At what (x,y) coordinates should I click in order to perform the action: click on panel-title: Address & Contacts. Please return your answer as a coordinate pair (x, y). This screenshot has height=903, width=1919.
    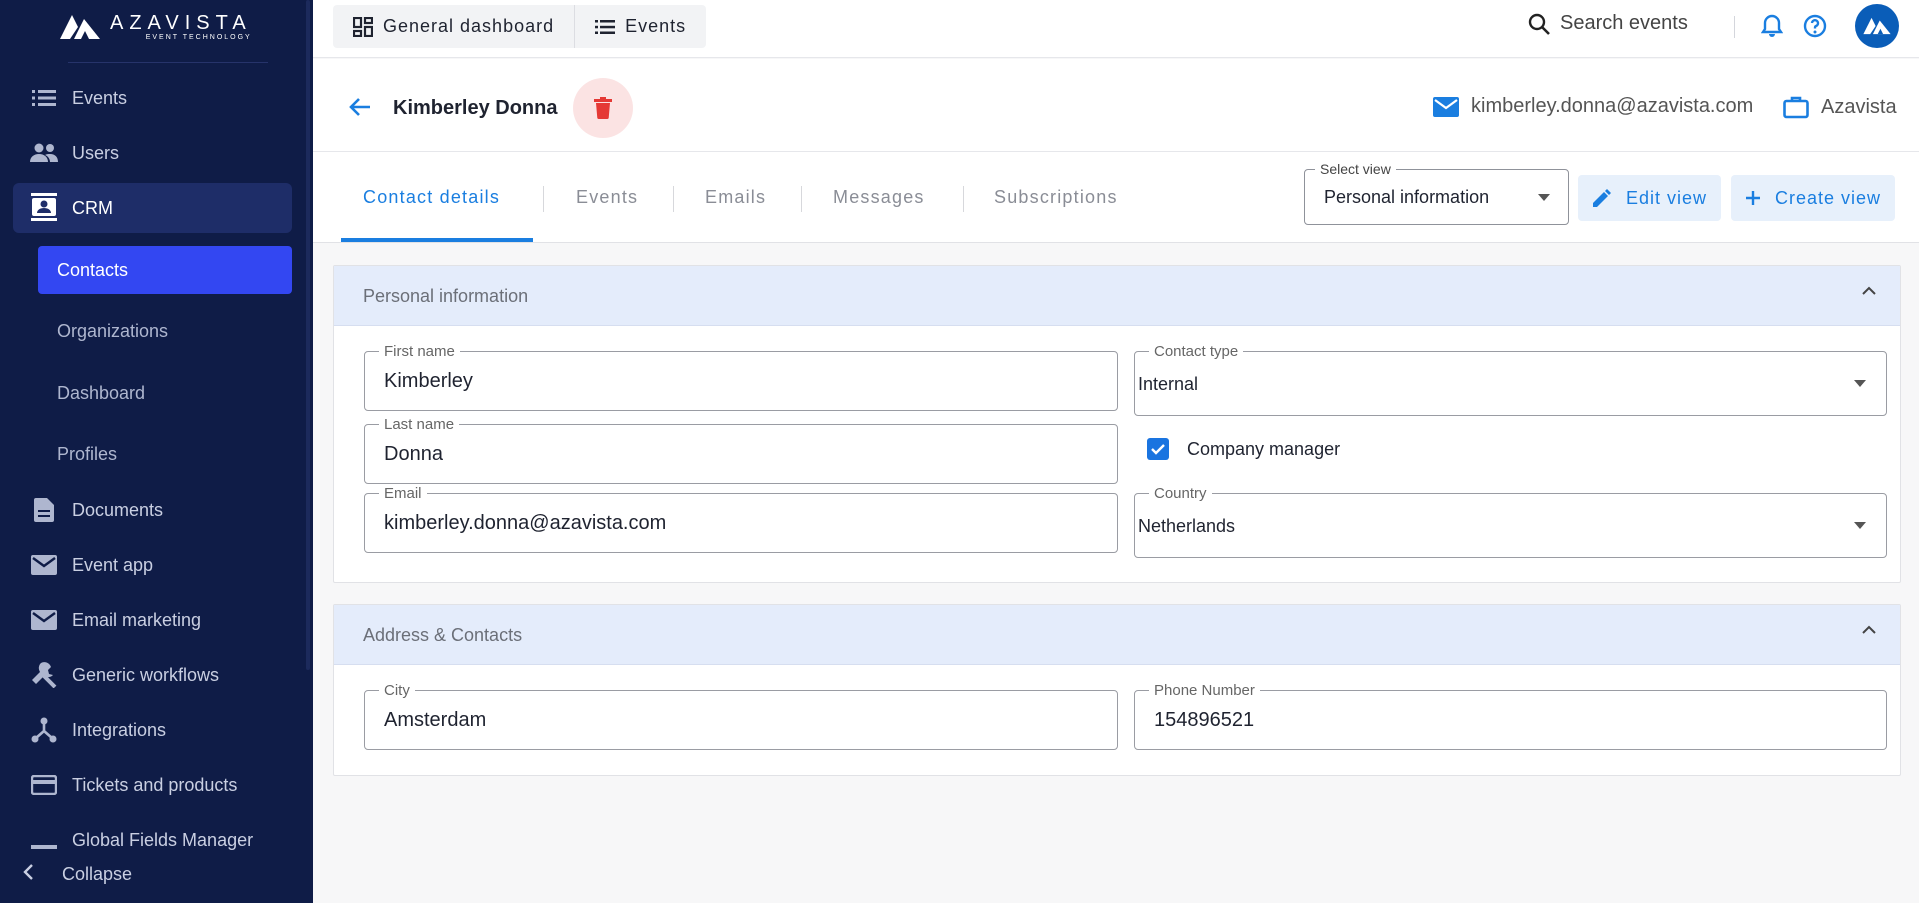
    Looking at the image, I should click on (443, 635).